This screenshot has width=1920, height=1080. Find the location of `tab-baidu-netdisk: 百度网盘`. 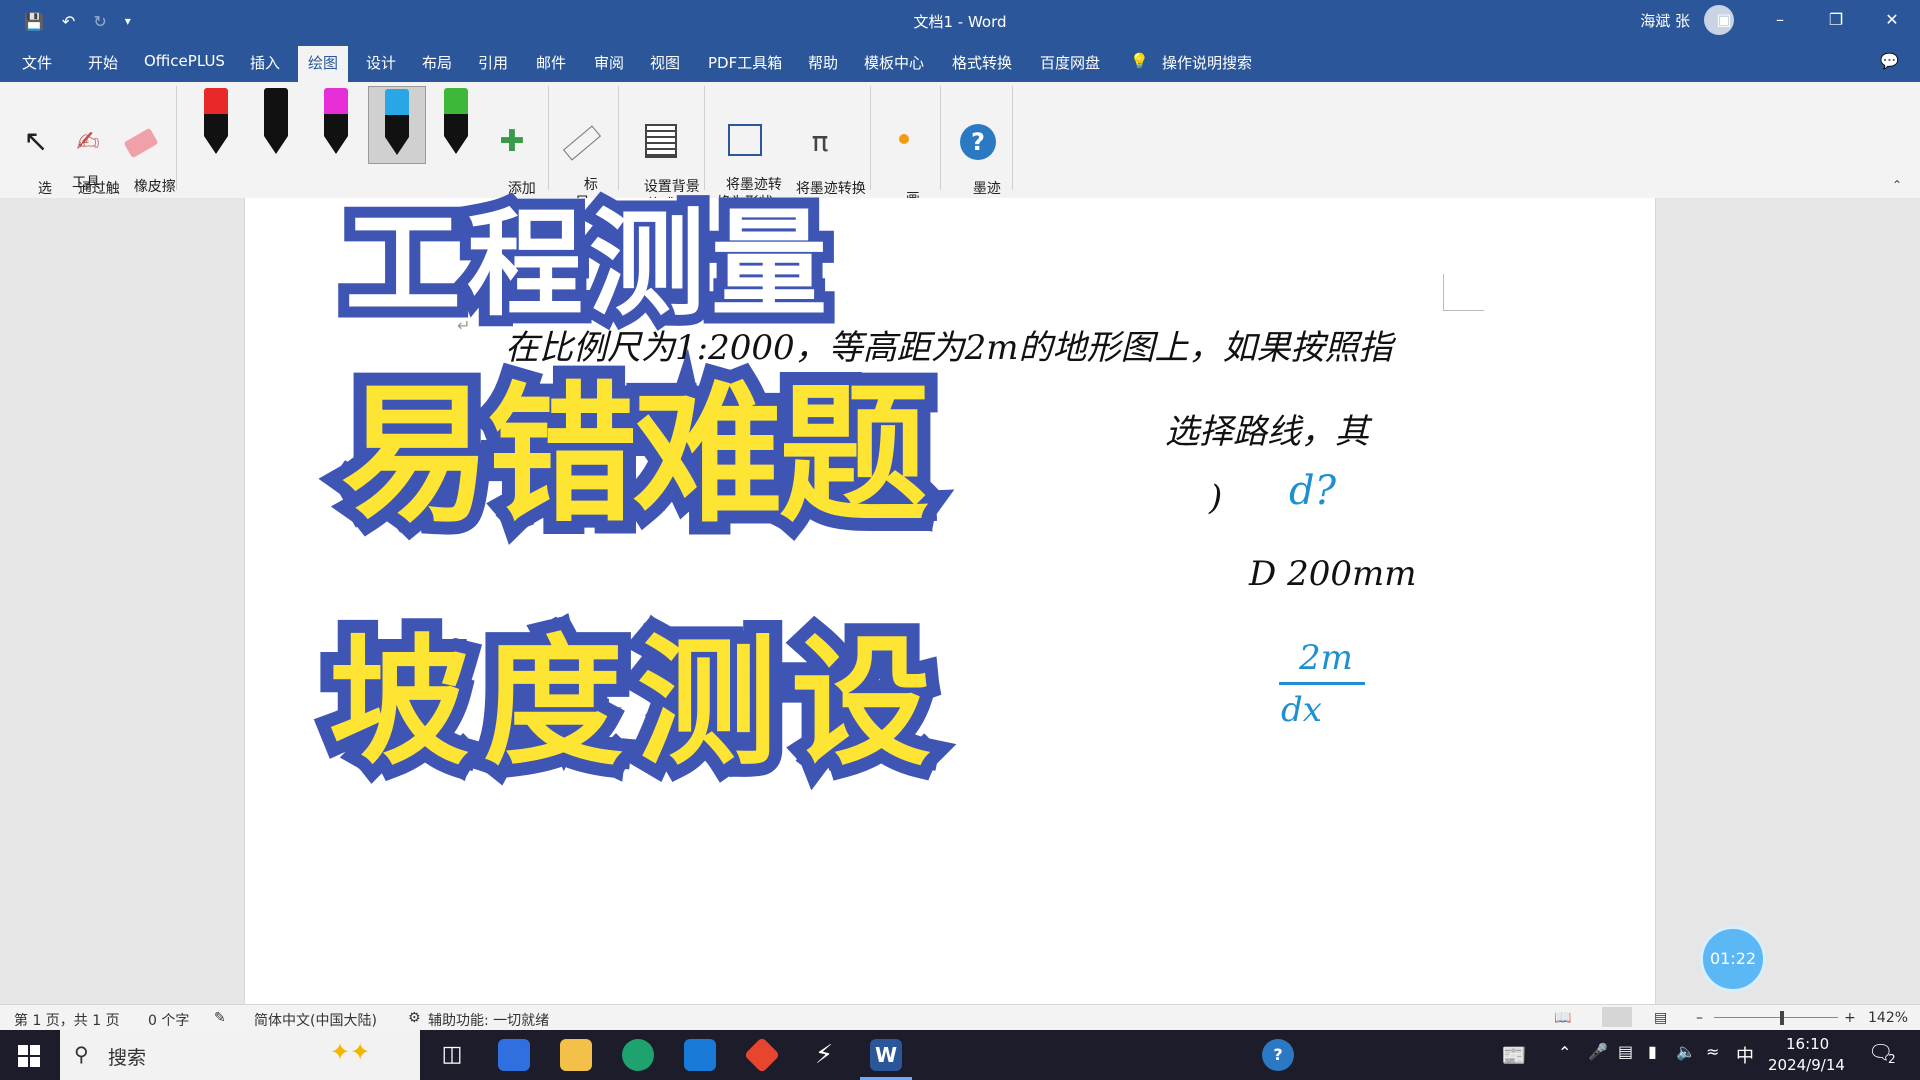

tab-baidu-netdisk: 百度网盘 is located at coordinates (1070, 62).